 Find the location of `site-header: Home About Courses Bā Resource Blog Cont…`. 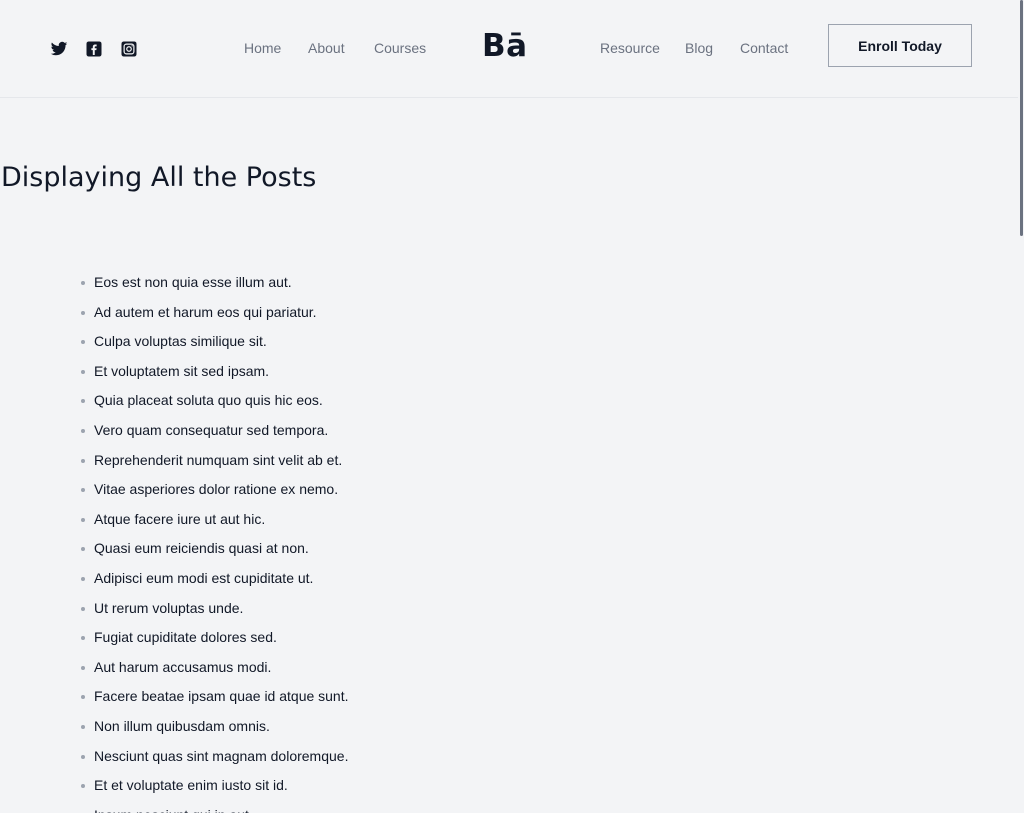

site-header: Home About Courses Bā Resource Blog Cont… is located at coordinates (509, 49).